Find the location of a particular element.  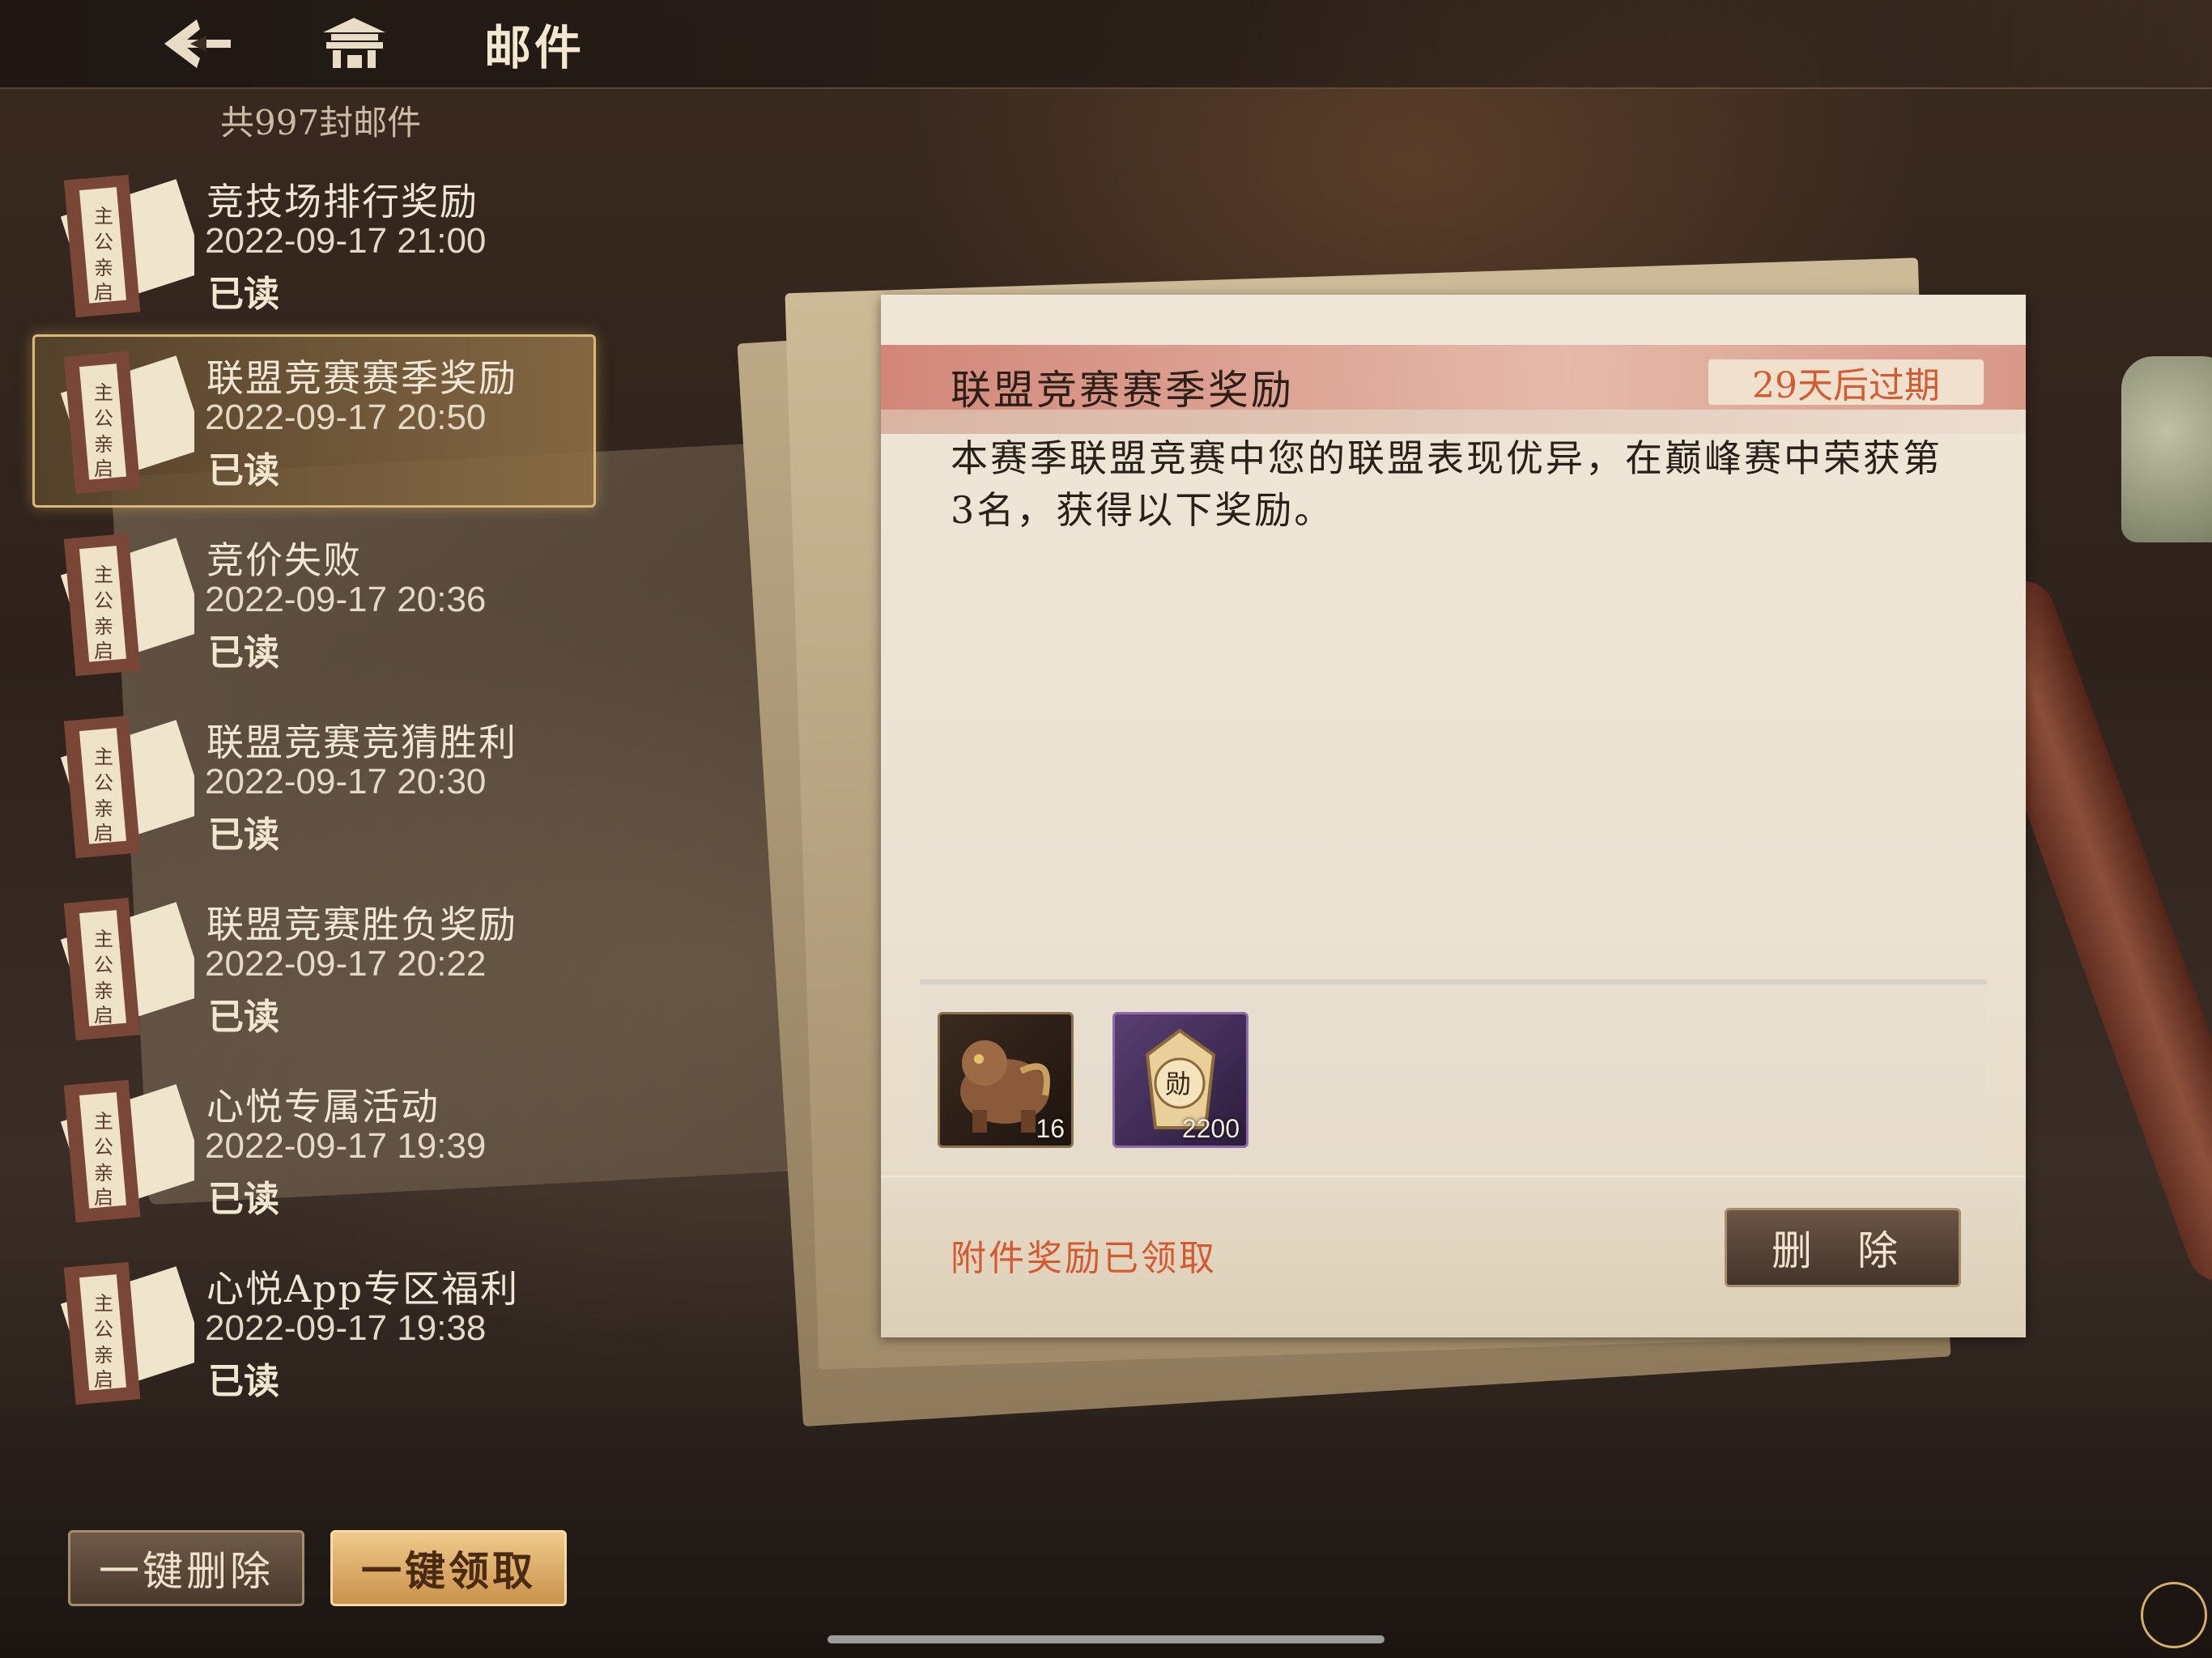

mail-subject: 心悦App专区福利 is located at coordinates (363, 1289).